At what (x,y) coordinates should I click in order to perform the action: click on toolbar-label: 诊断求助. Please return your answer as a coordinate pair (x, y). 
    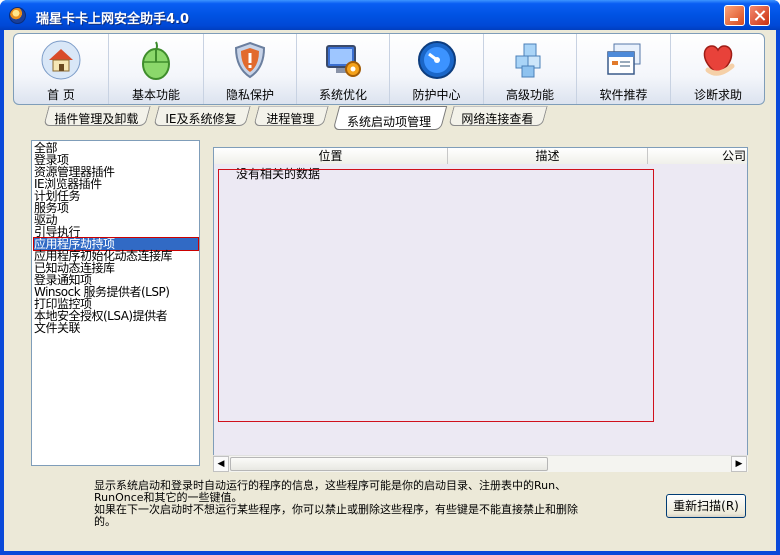
    Looking at the image, I should click on (717, 95).